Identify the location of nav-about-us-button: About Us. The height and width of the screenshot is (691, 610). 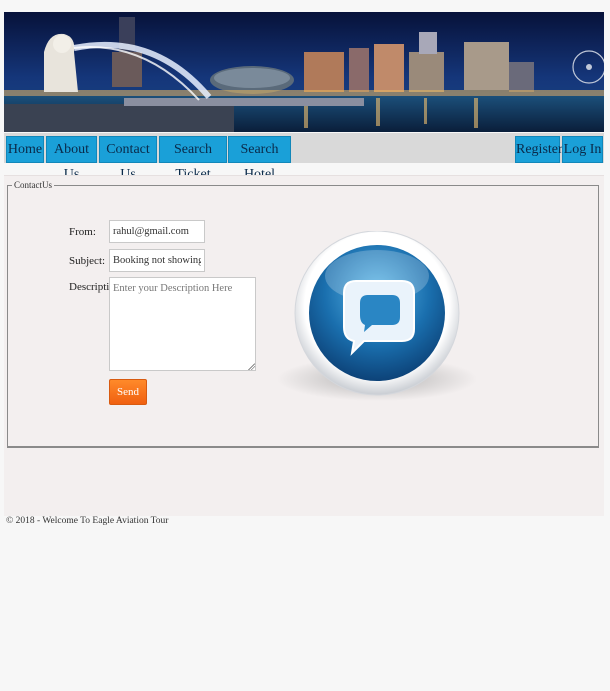
(71, 159).